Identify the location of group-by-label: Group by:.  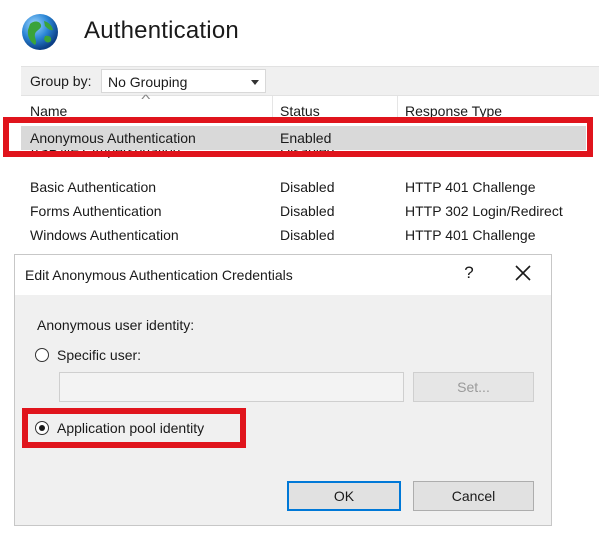
(61, 81).